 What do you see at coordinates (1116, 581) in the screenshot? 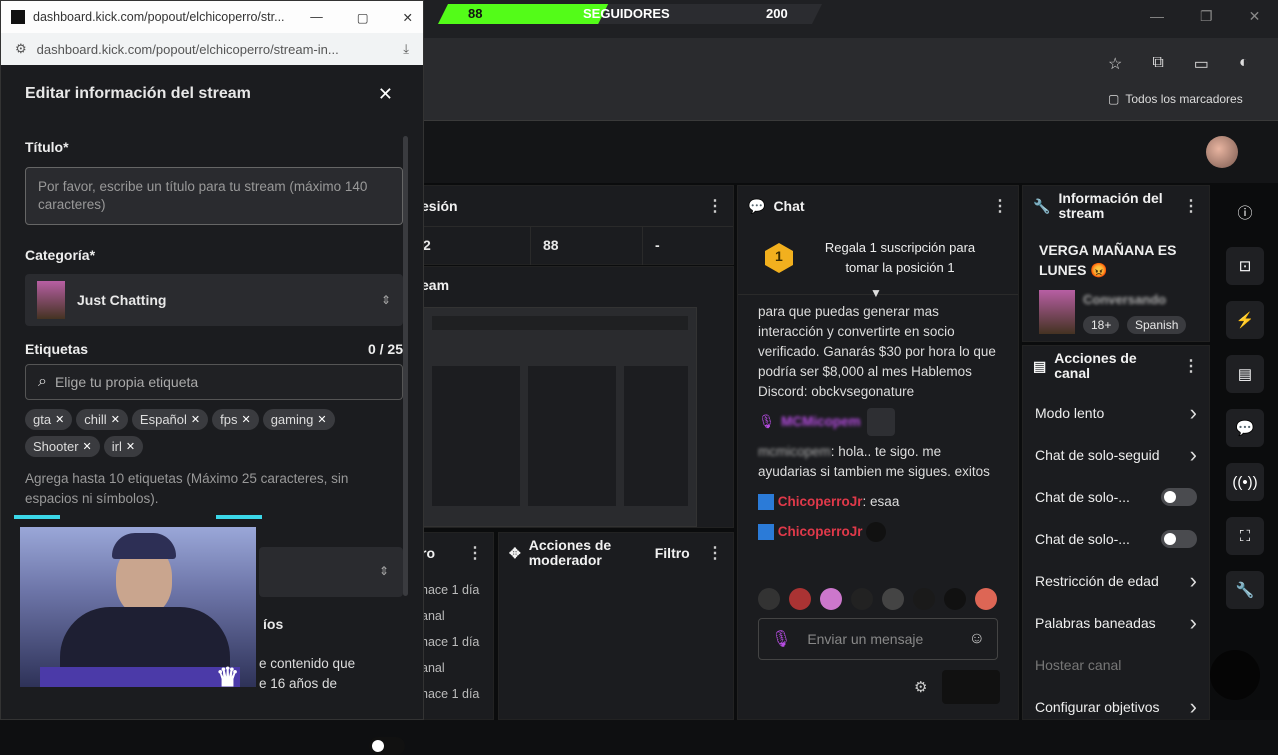
I see `channel-action-row: Restricción de edad ›` at bounding box center [1116, 581].